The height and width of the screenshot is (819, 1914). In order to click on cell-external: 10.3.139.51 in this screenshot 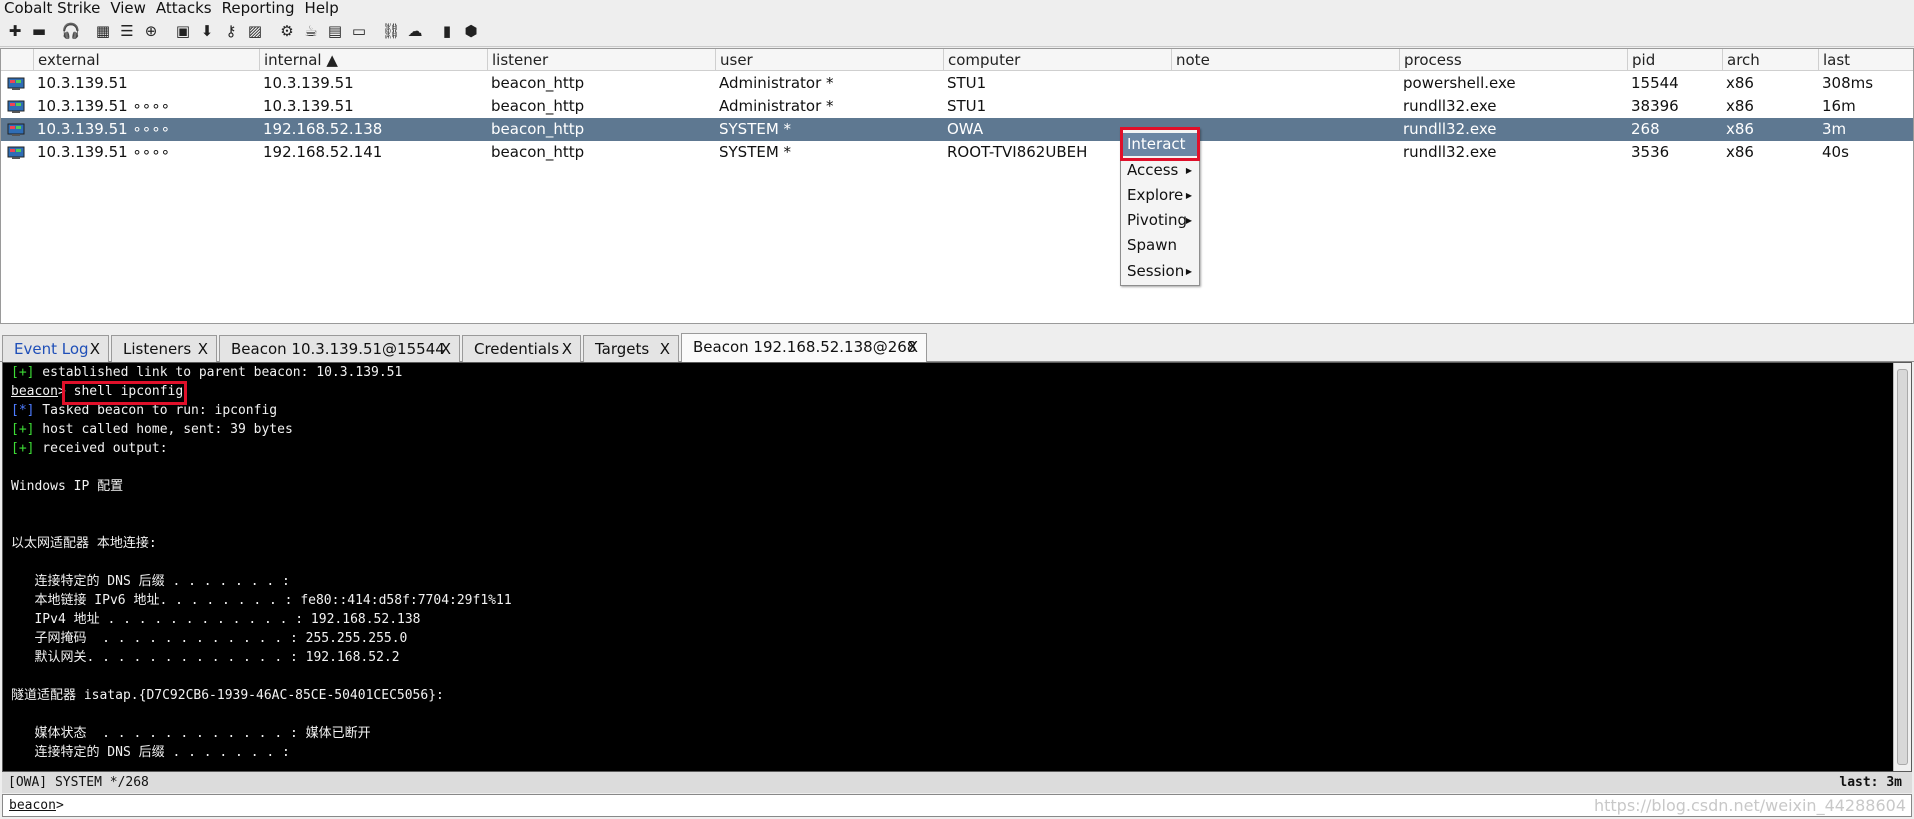, I will do `click(82, 83)`.